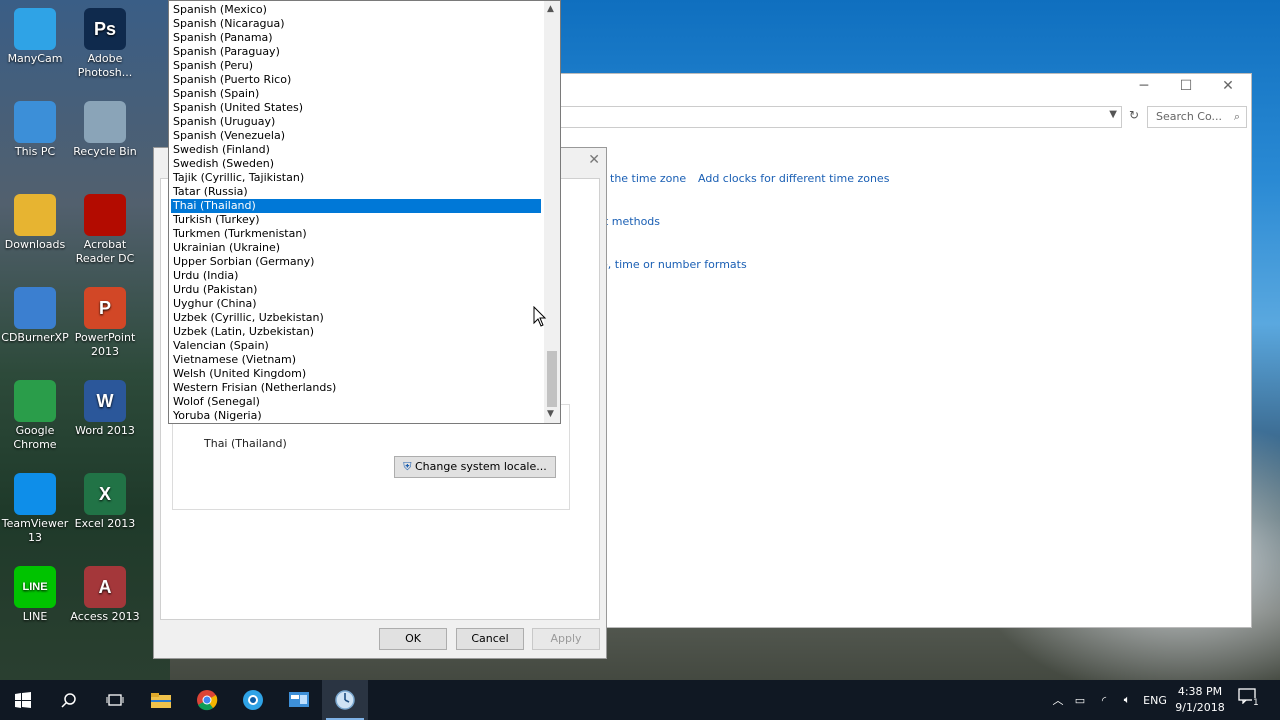 The image size is (1280, 720). What do you see at coordinates (105, 523) in the screenshot?
I see `desktop-icon-label: Excel 2013` at bounding box center [105, 523].